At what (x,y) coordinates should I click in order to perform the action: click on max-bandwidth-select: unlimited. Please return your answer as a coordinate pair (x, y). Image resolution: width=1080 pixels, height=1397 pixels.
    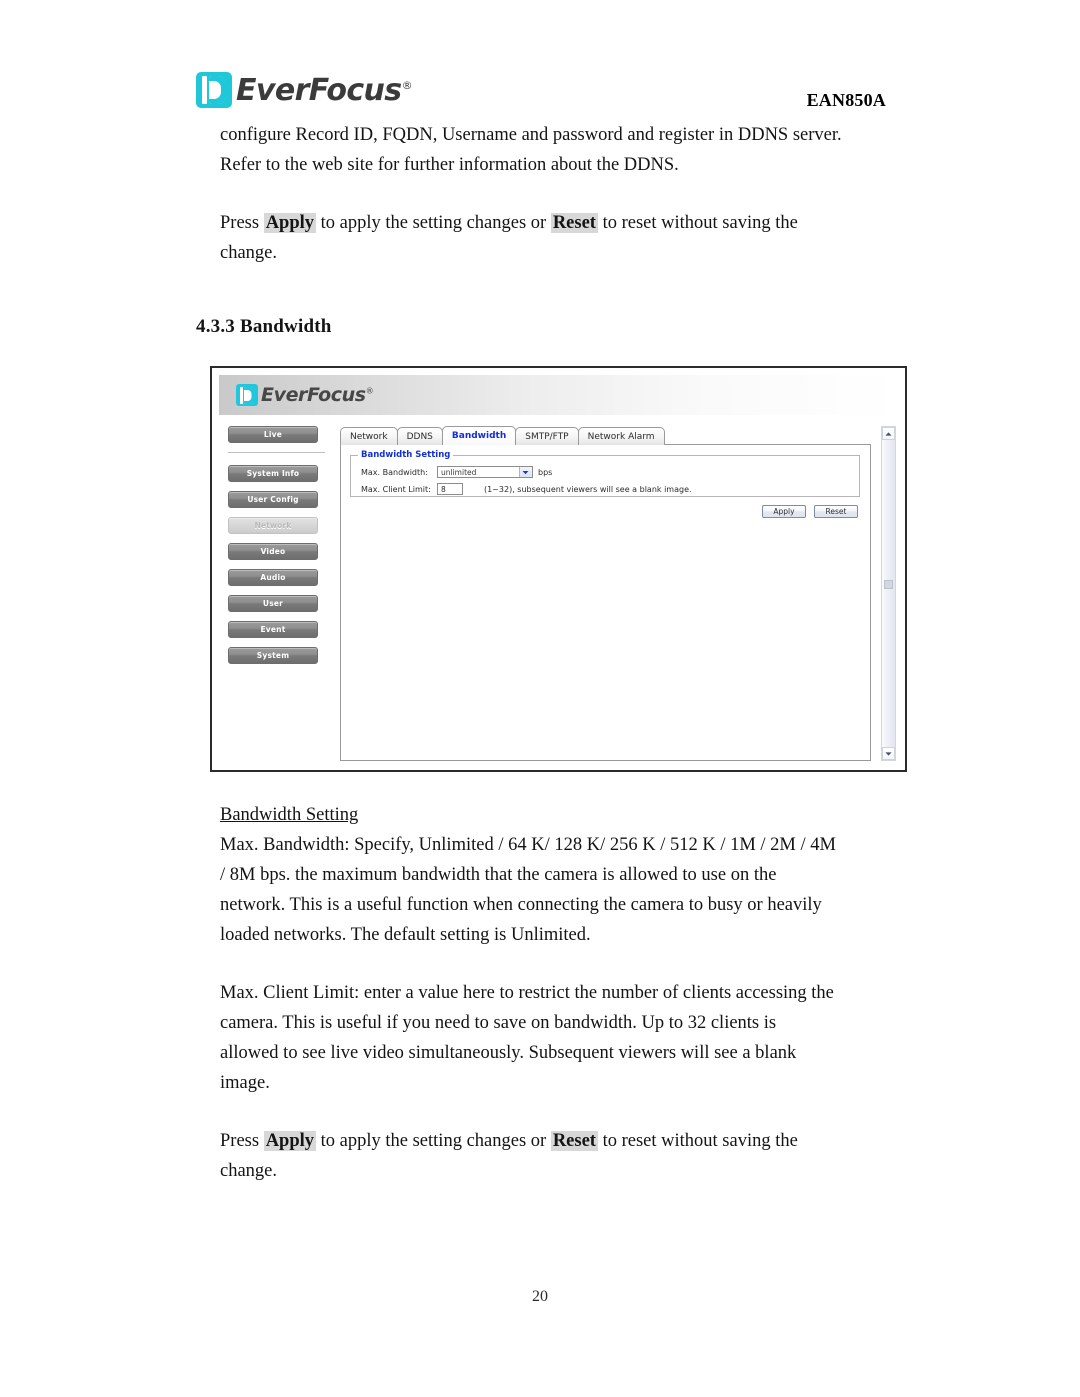
    Looking at the image, I should click on (485, 472).